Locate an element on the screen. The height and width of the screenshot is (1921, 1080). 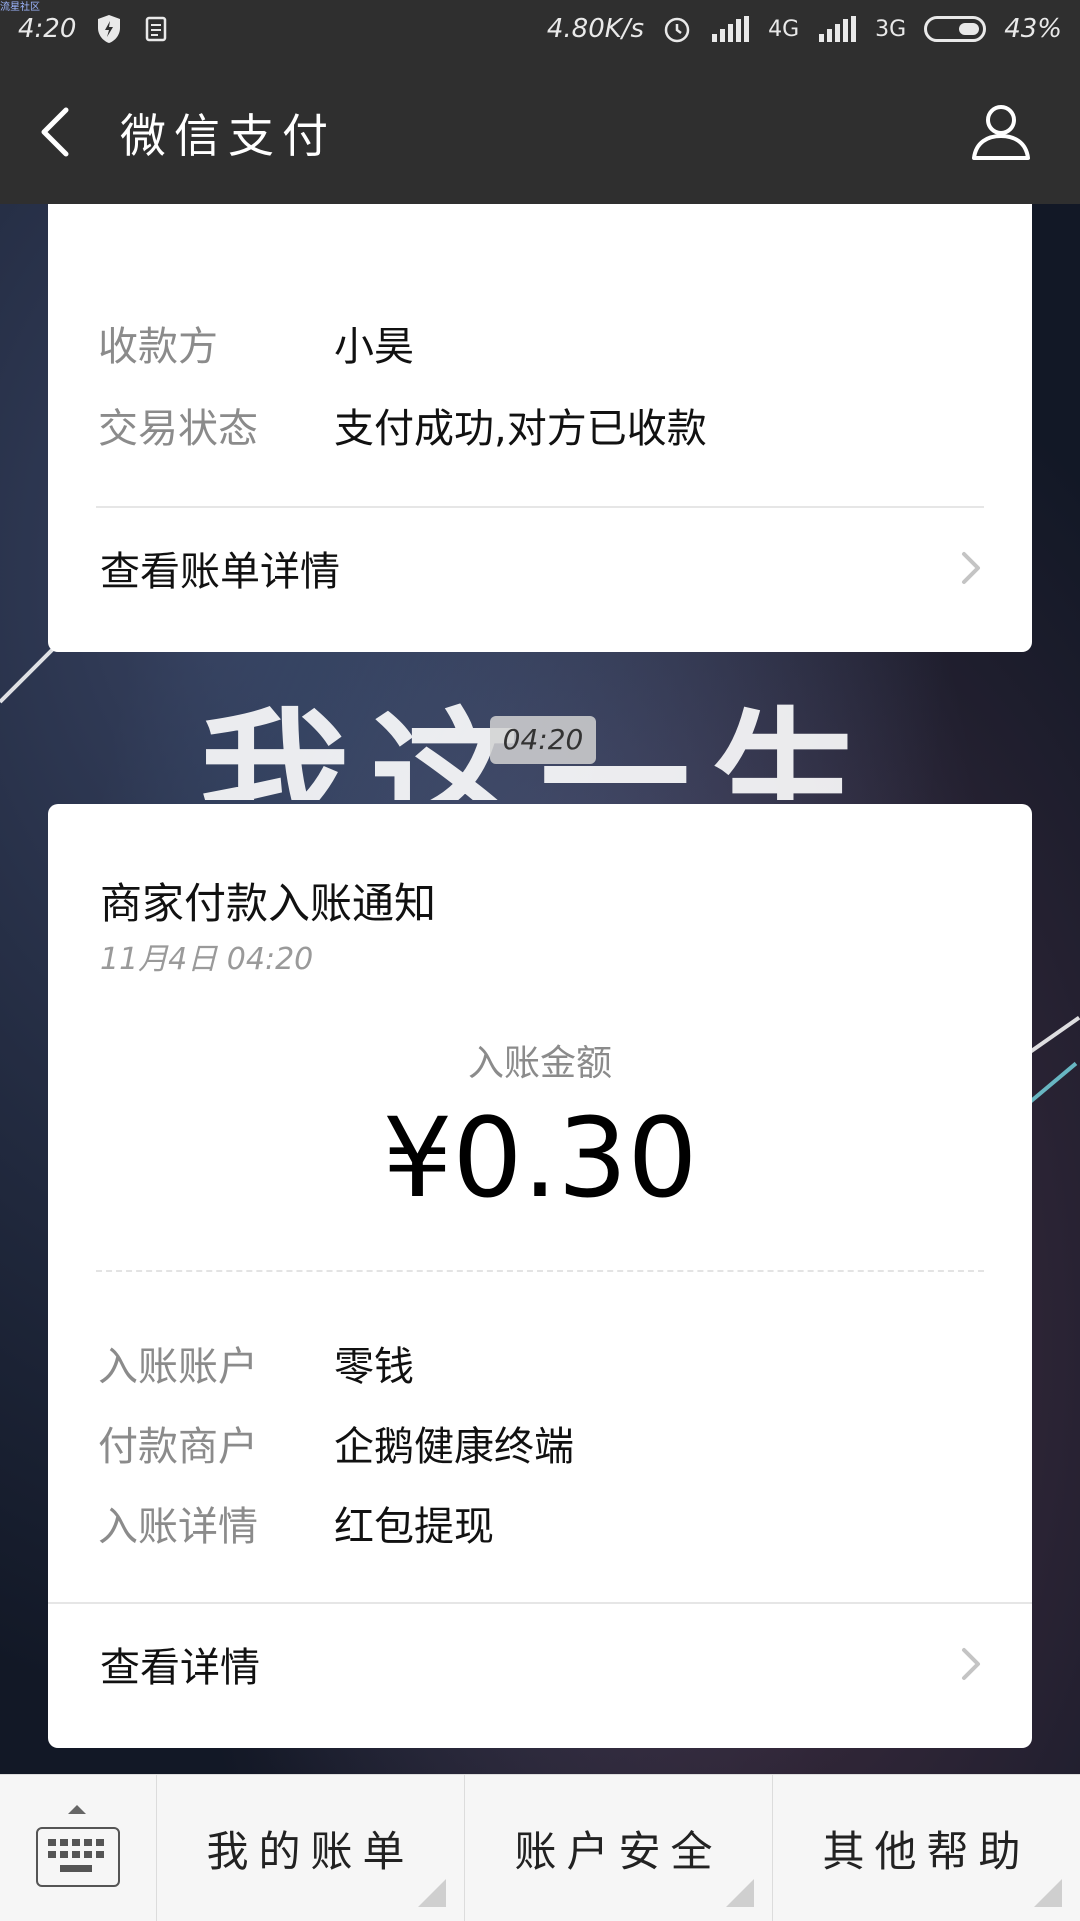
menu-other-help: 其他帮助 is located at coordinates (926, 1848).